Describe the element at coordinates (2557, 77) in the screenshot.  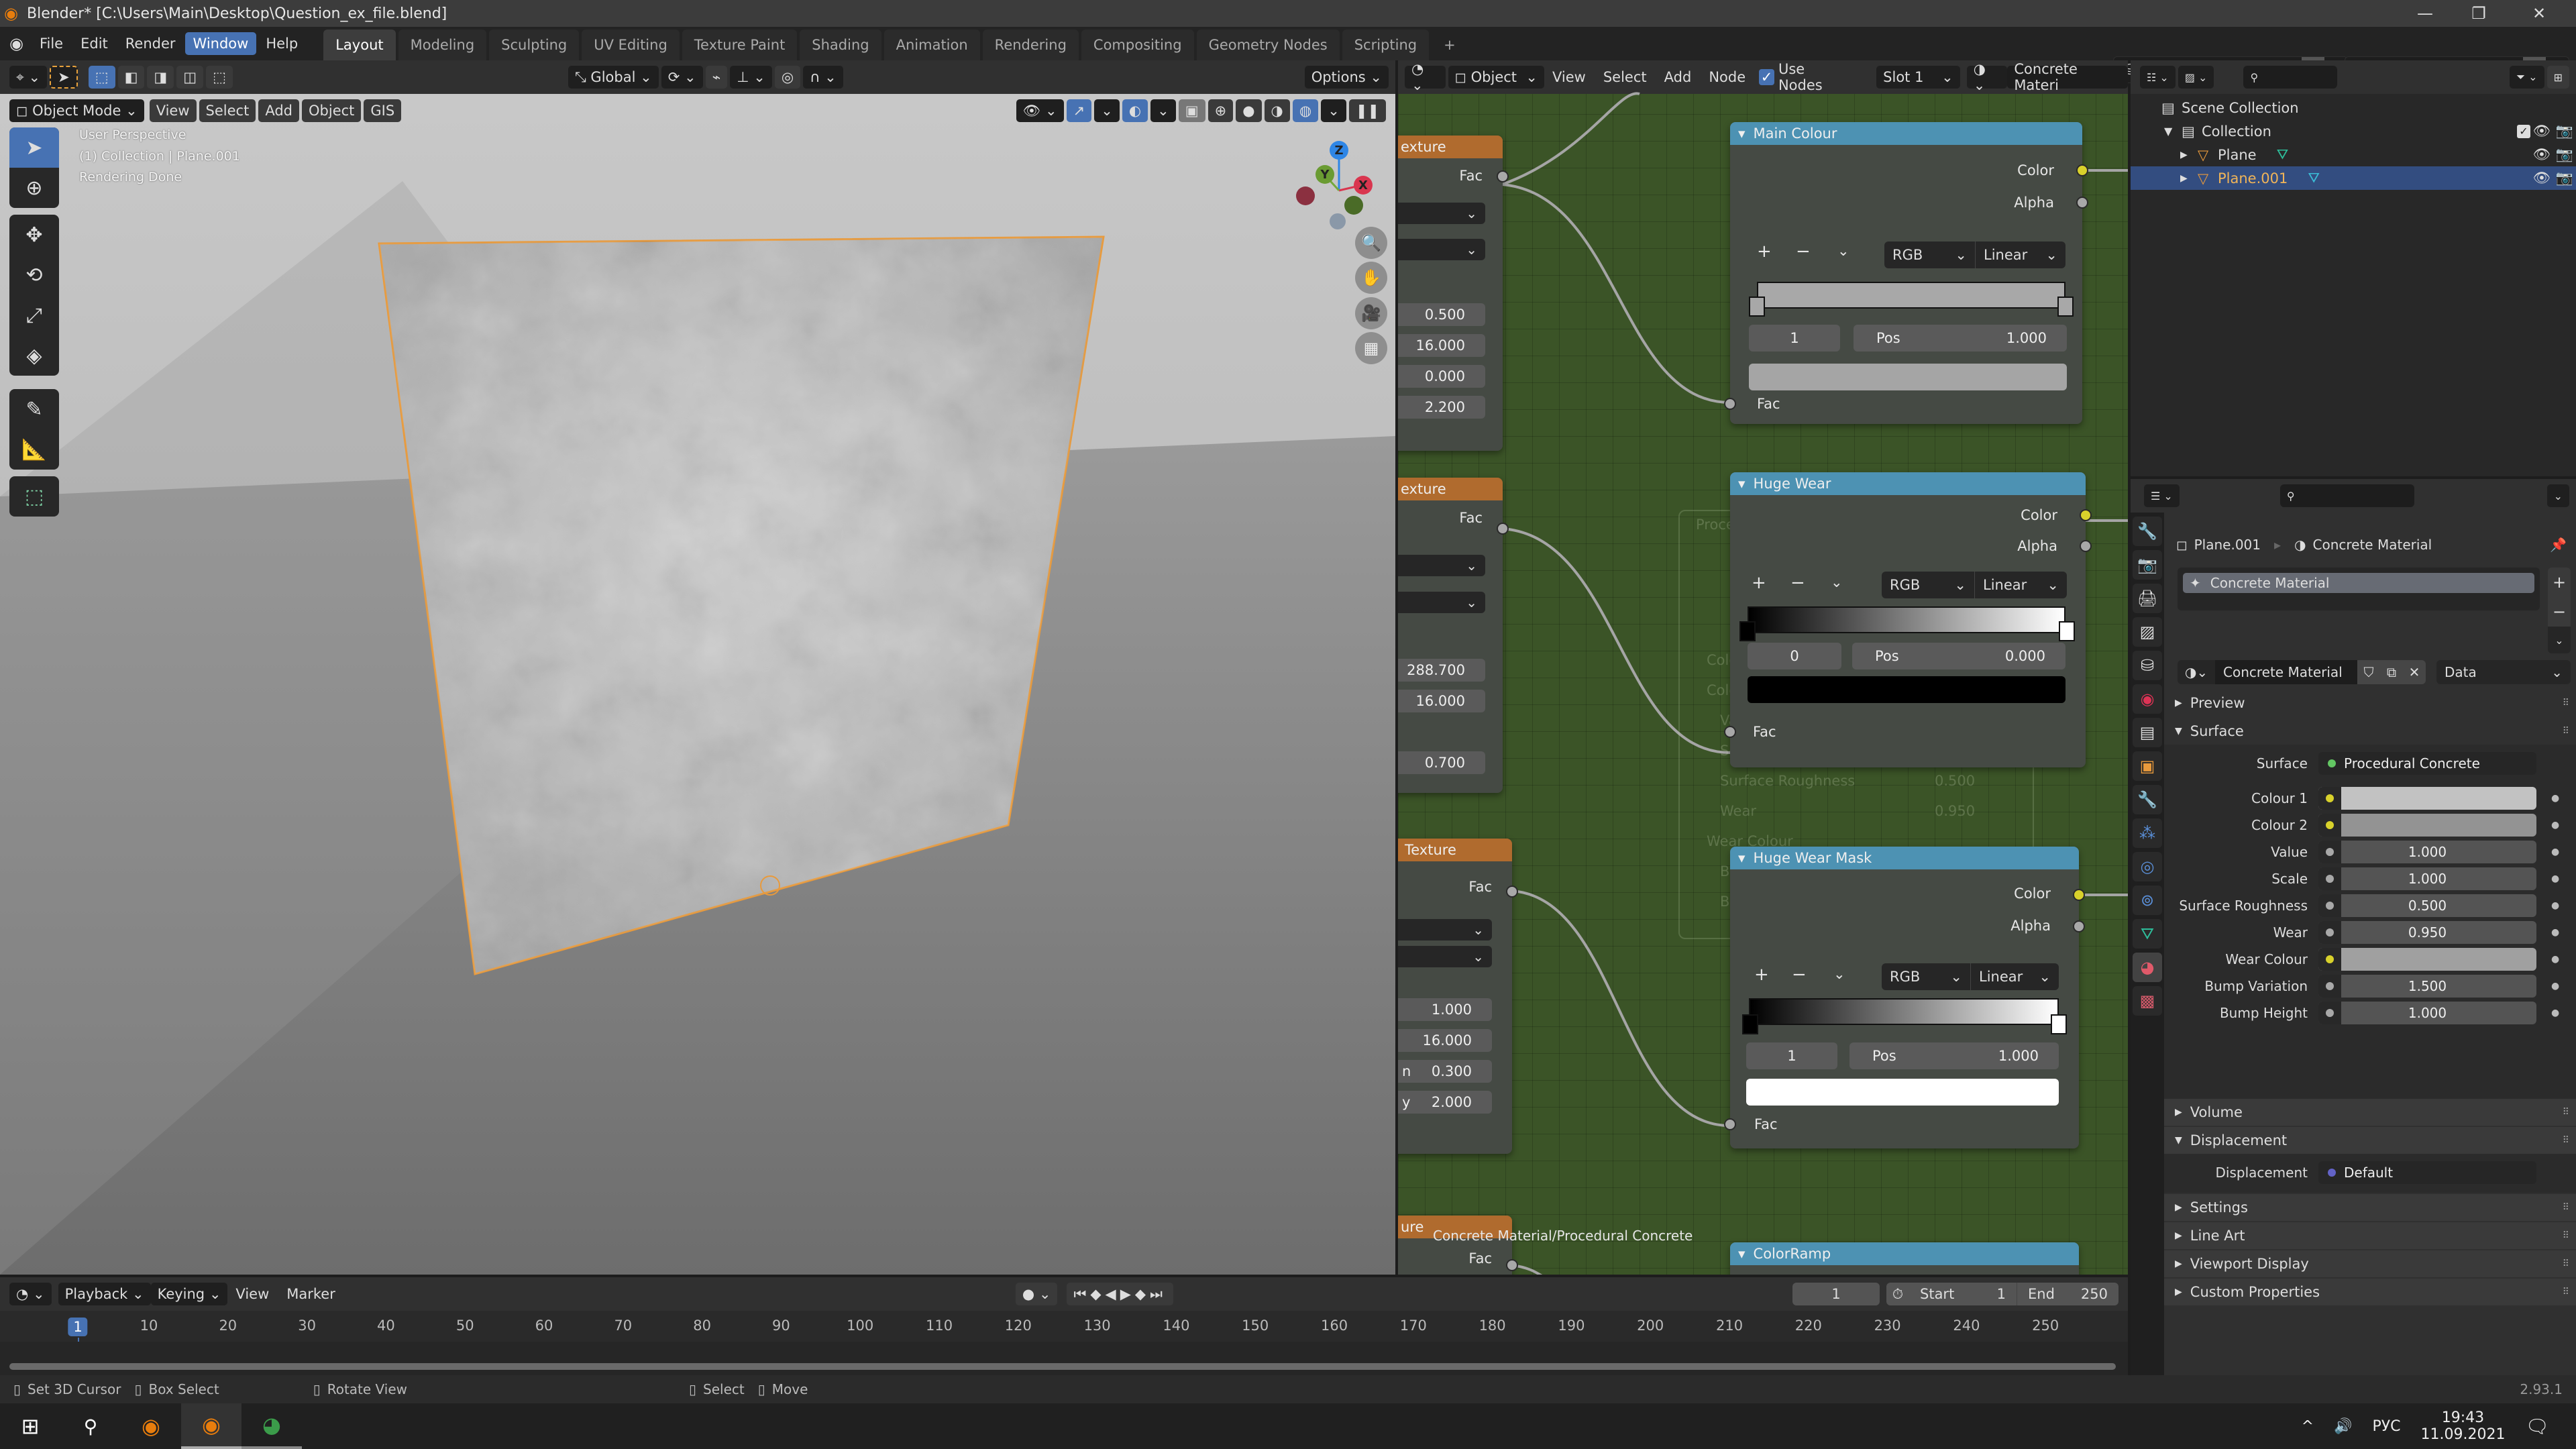
I see `new-collection-button: ⊞` at that location.